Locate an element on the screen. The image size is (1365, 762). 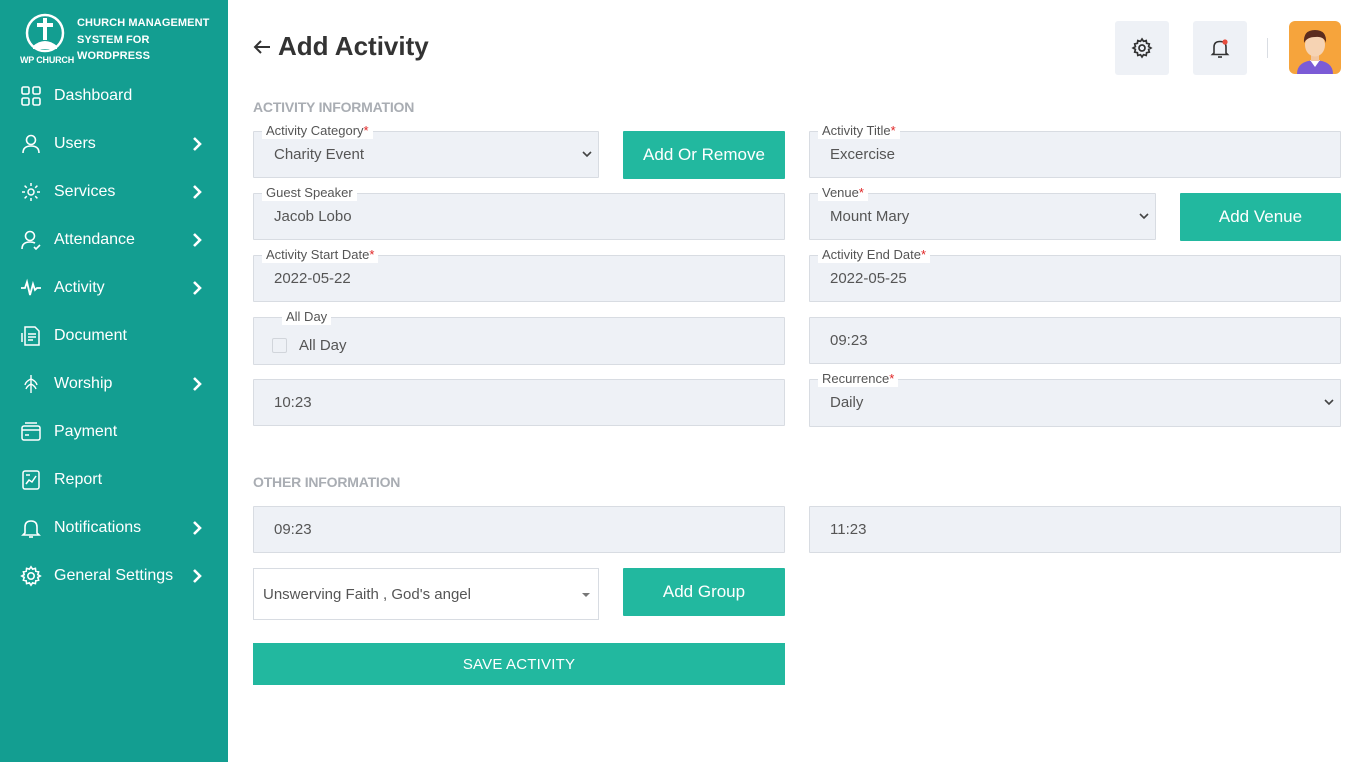
activity-start-date-field: Activity Start Date* 2022-05-22 is located at coordinates (519, 274).